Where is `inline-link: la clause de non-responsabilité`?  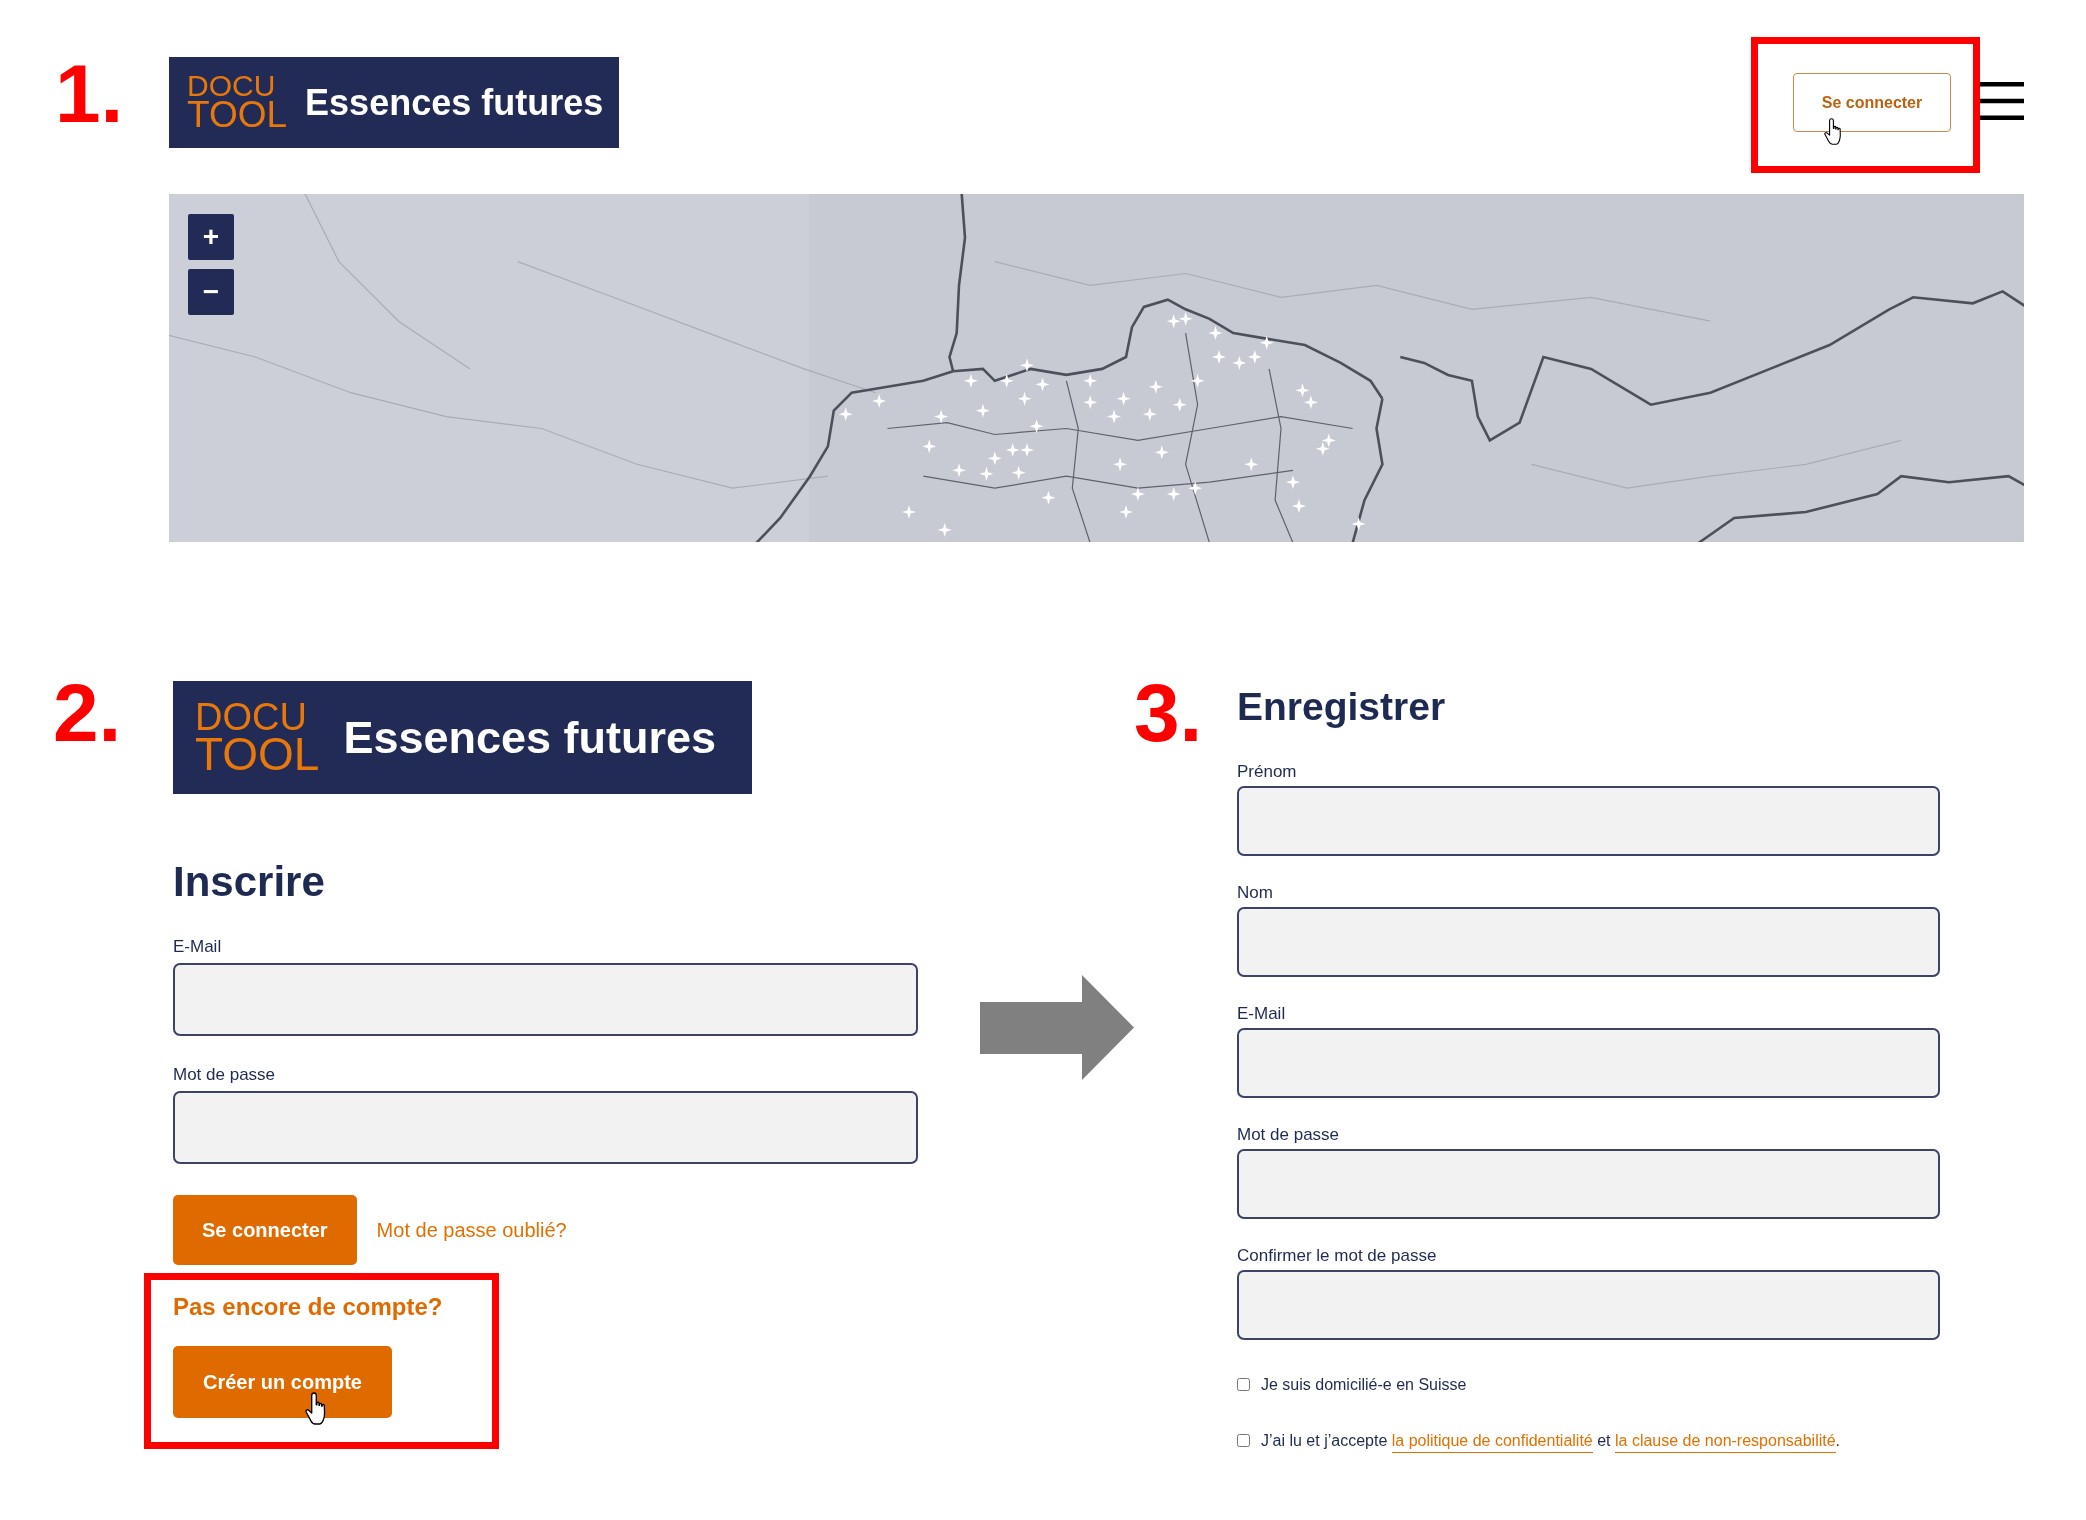
inline-link: la clause de non-responsabilité is located at coordinates (1725, 1442).